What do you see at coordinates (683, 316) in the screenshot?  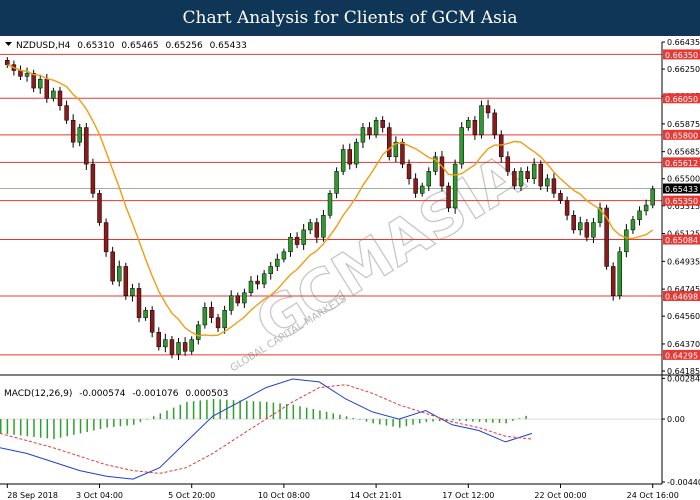 I see `price-tick-10: 0.64560` at bounding box center [683, 316].